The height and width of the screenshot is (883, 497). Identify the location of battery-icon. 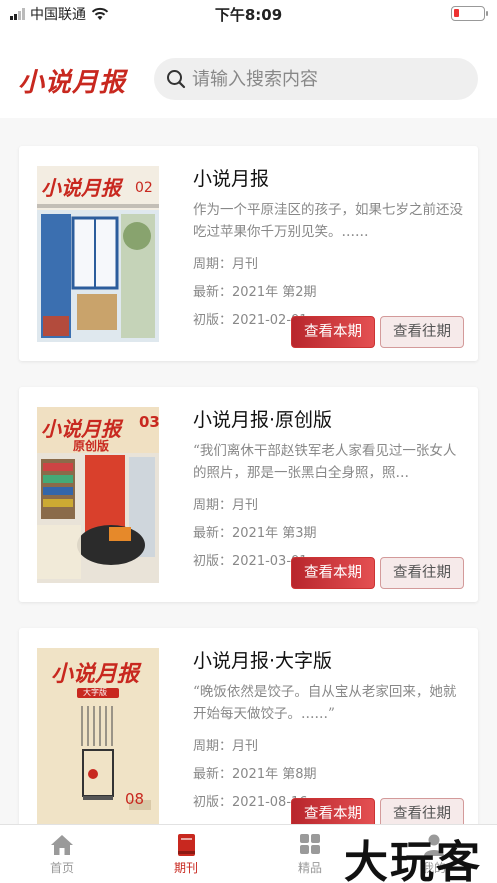
(469, 13).